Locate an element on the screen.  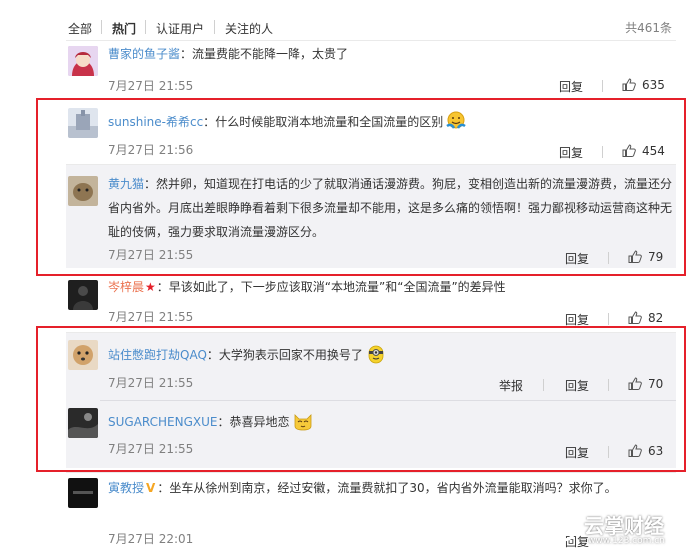
comment-text: 坐车从徐州到南京，经过安徽，流量费就扣了30，省内省外流量能取消吗？求你了。 is located at coordinates (393, 488).